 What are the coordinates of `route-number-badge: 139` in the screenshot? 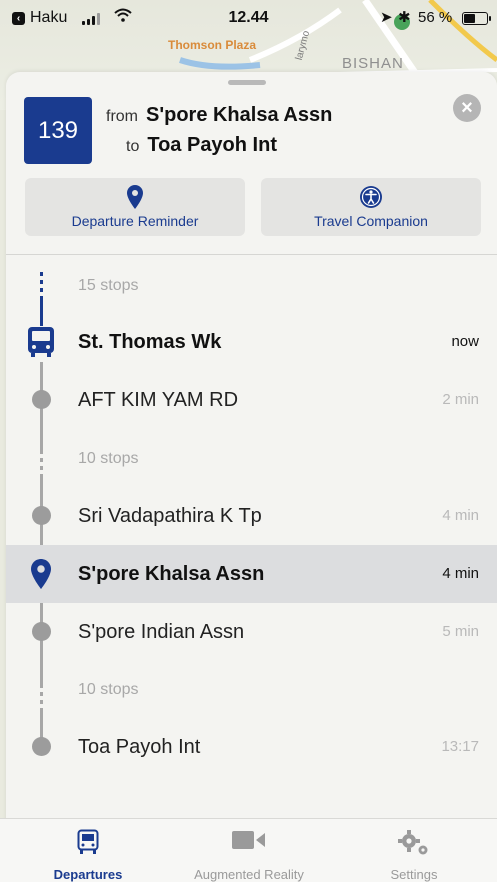 It's located at (58, 130).